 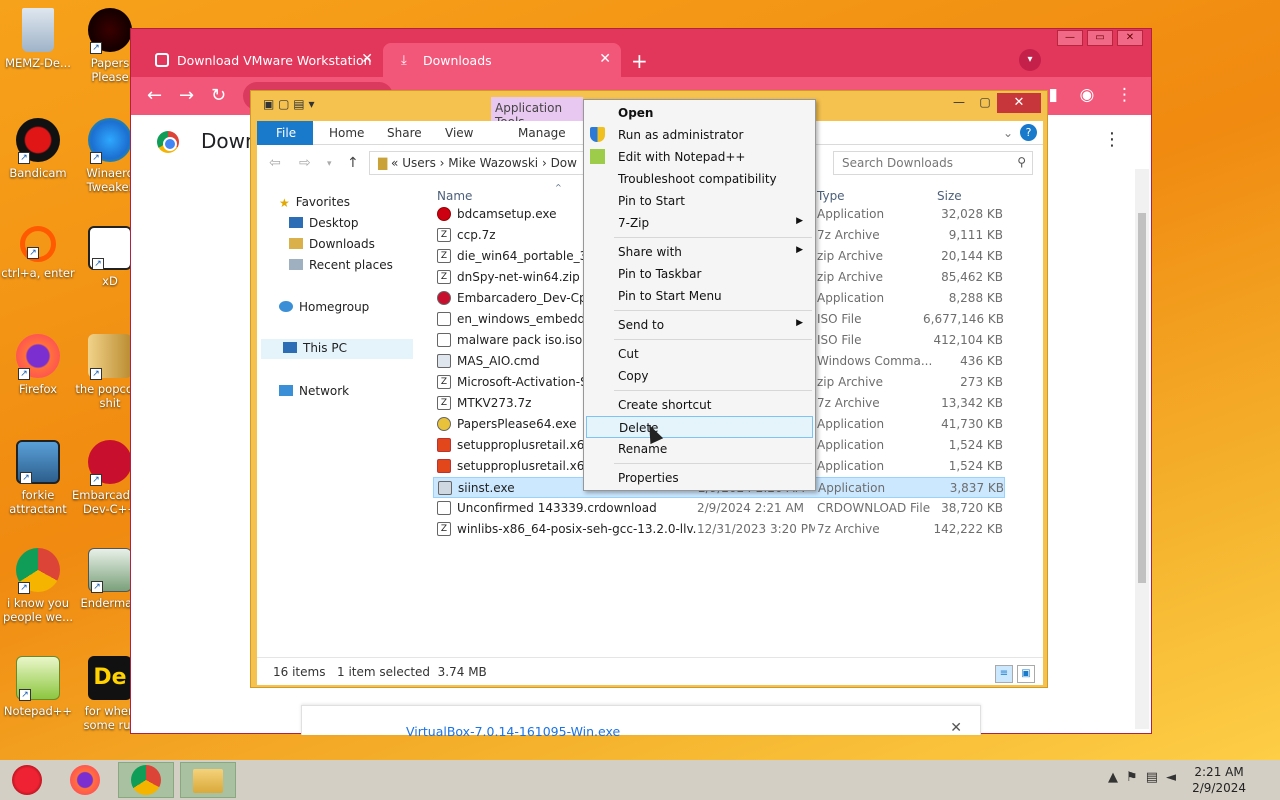 I want to click on network-tray-icon: ▤, so click(x=1156, y=777).